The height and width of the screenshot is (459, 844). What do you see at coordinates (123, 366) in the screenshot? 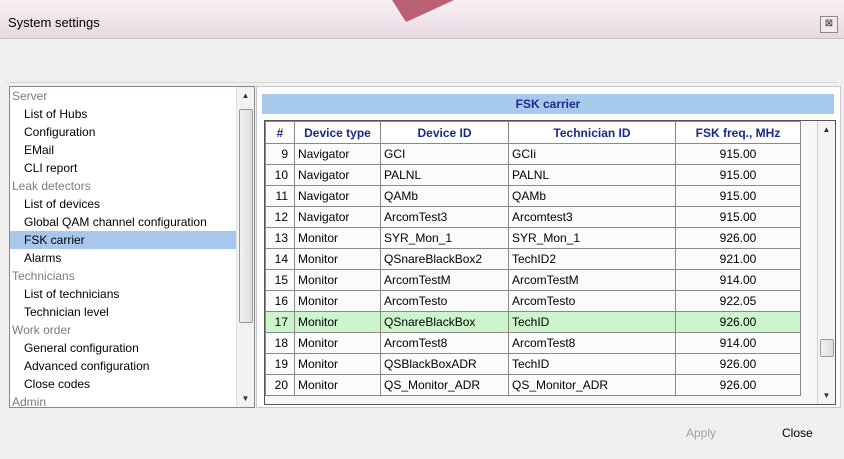
I see `tree-item: Advanced configuration` at bounding box center [123, 366].